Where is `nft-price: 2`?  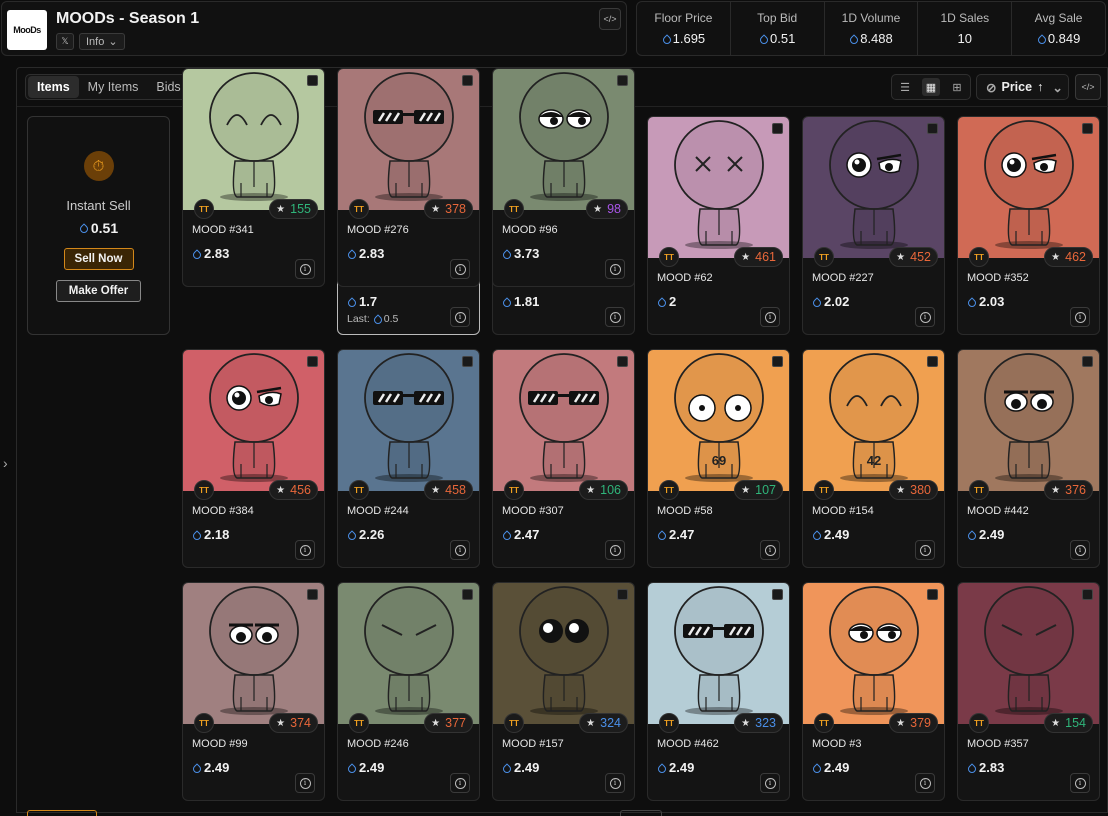 nft-price: 2 is located at coordinates (666, 301).